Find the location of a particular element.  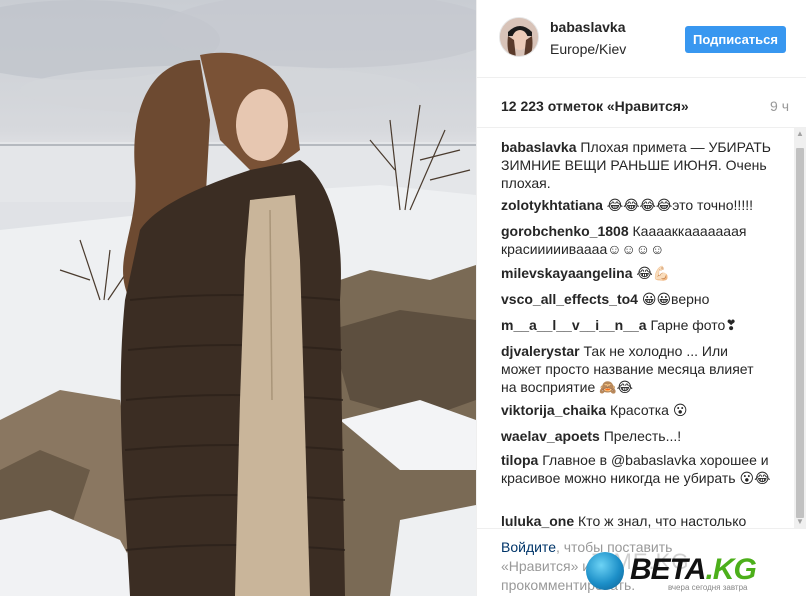

comment: milevskayaangelina 😂💪🏻 is located at coordinates (636, 273).